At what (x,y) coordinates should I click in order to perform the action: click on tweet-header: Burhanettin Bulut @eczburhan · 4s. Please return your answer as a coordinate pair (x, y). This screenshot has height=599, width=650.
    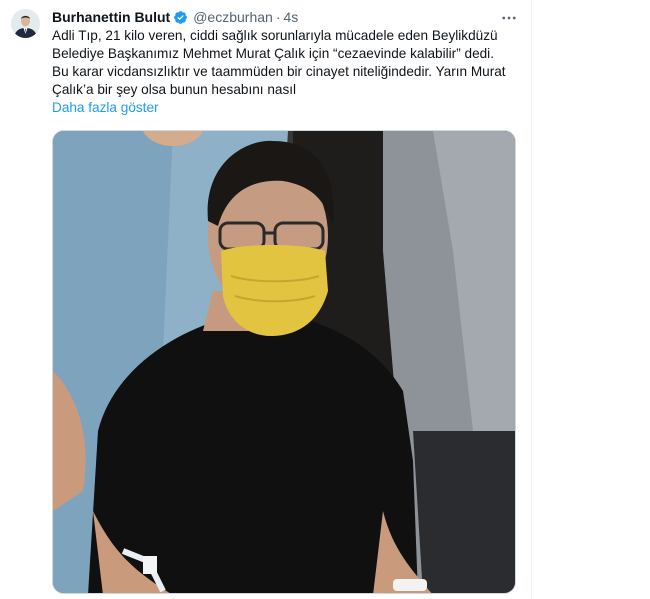
    Looking at the image, I should click on (175, 17).